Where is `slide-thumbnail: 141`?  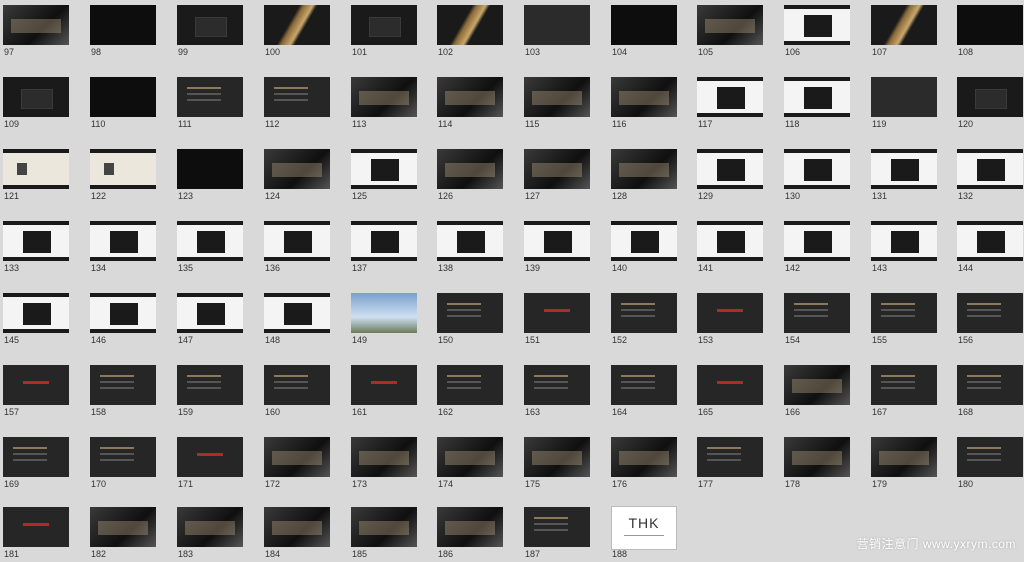
slide-thumbnail: 141 is located at coordinates (729, 247).